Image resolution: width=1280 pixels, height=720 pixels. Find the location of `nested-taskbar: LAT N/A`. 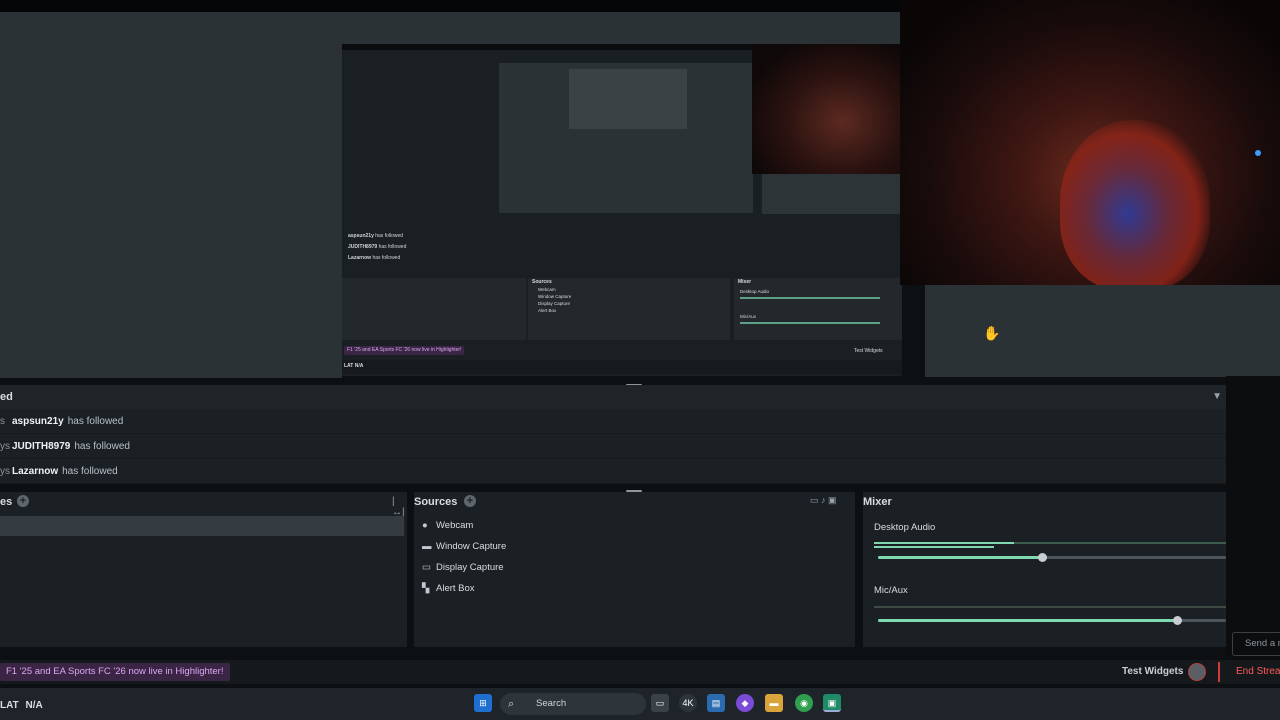

nested-taskbar: LAT N/A is located at coordinates (622, 367).